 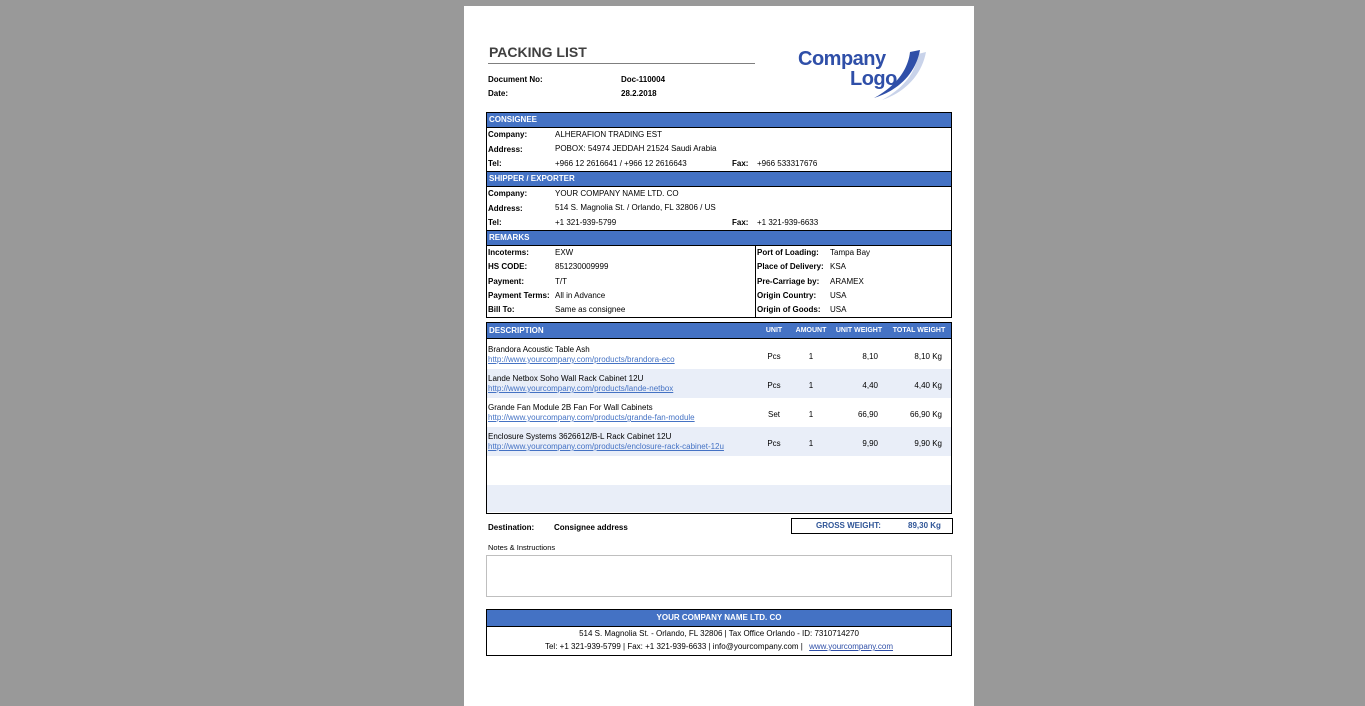 What do you see at coordinates (873, 79) in the screenshot?
I see `logo-text-logo: Logo` at bounding box center [873, 79].